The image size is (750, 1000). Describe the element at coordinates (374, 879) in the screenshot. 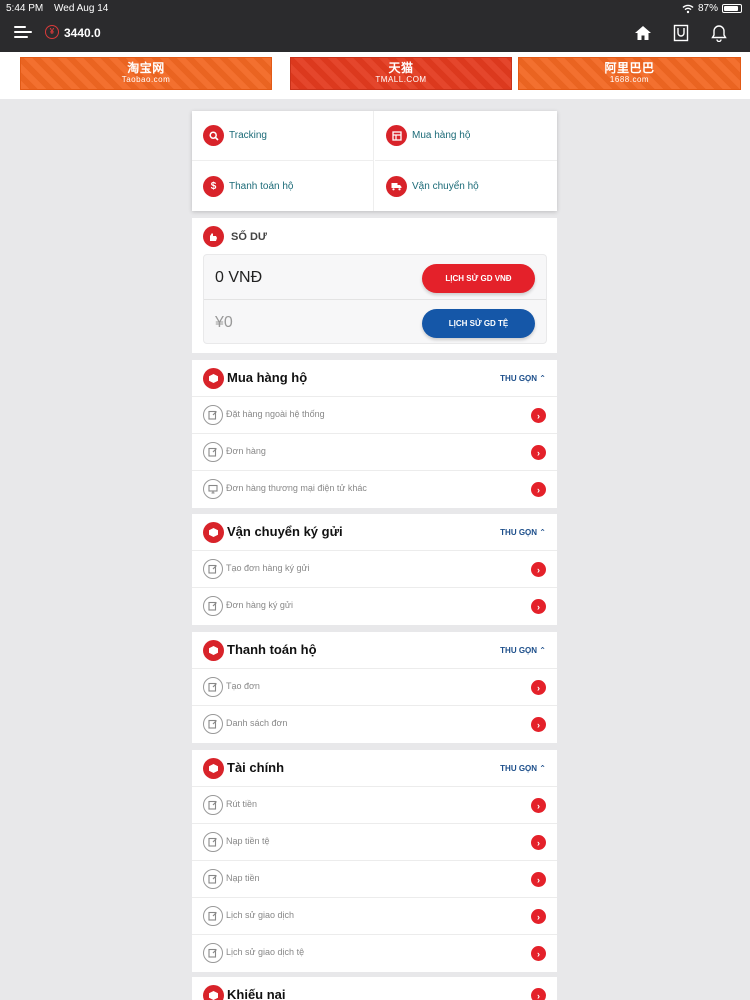

I see `menu-row: Nạp tiền ›` at that location.